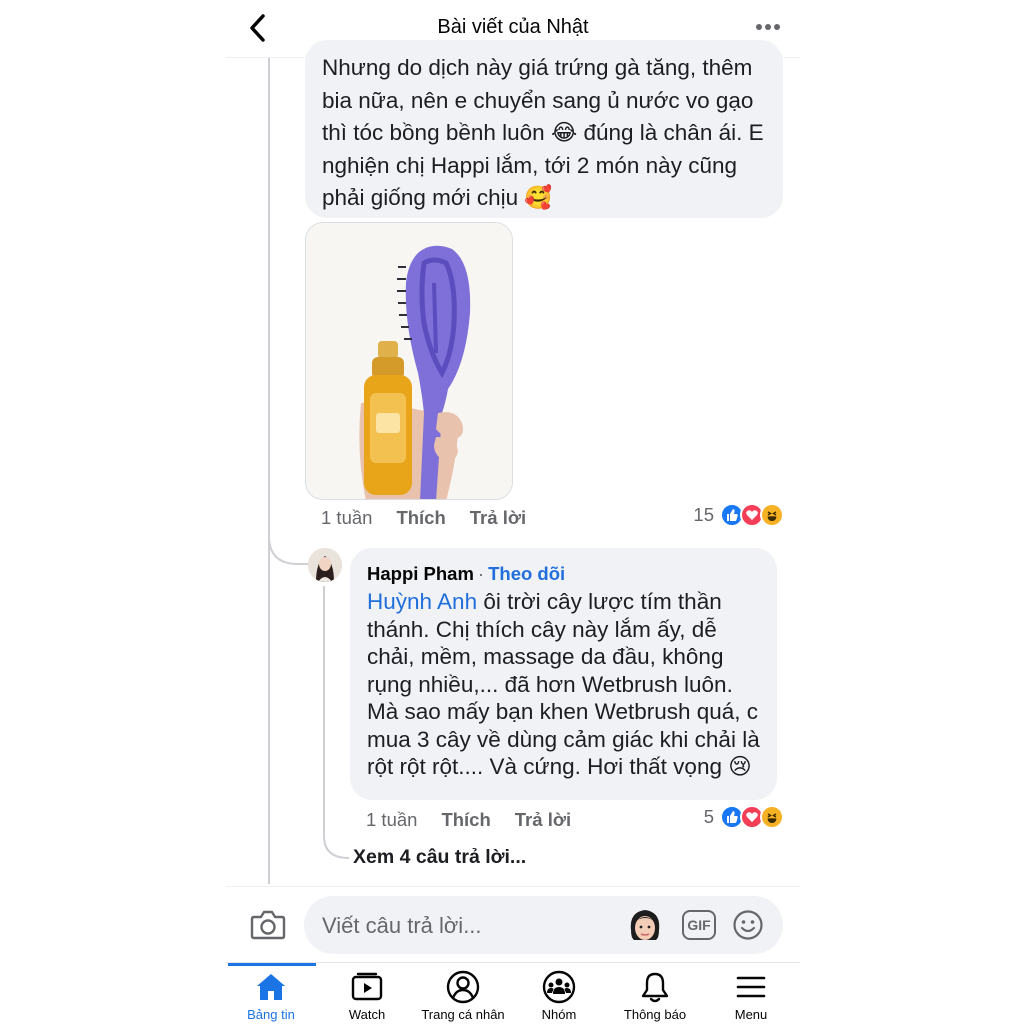 This screenshot has height=1024, width=1024. Describe the element at coordinates (744, 817) in the screenshot. I see `reaction-summary: 5` at that location.